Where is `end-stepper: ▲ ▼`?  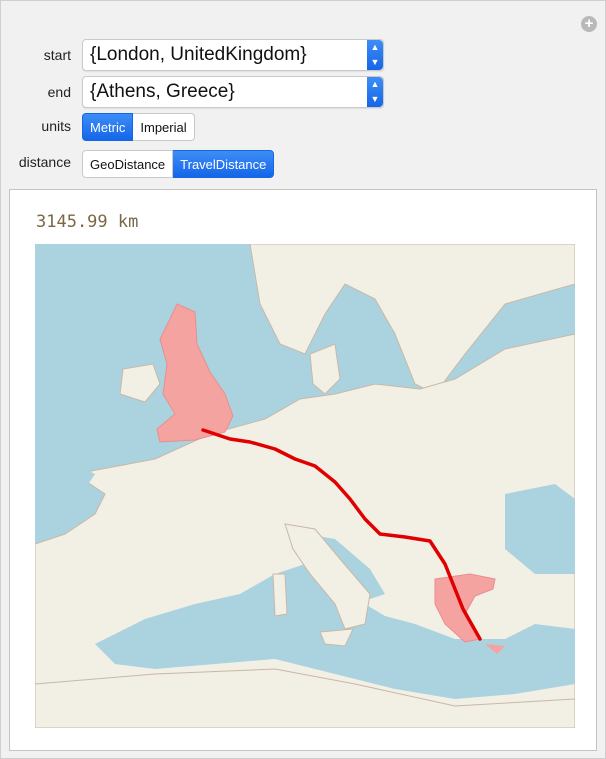
end-stepper: ▲ ▼ is located at coordinates (375, 92).